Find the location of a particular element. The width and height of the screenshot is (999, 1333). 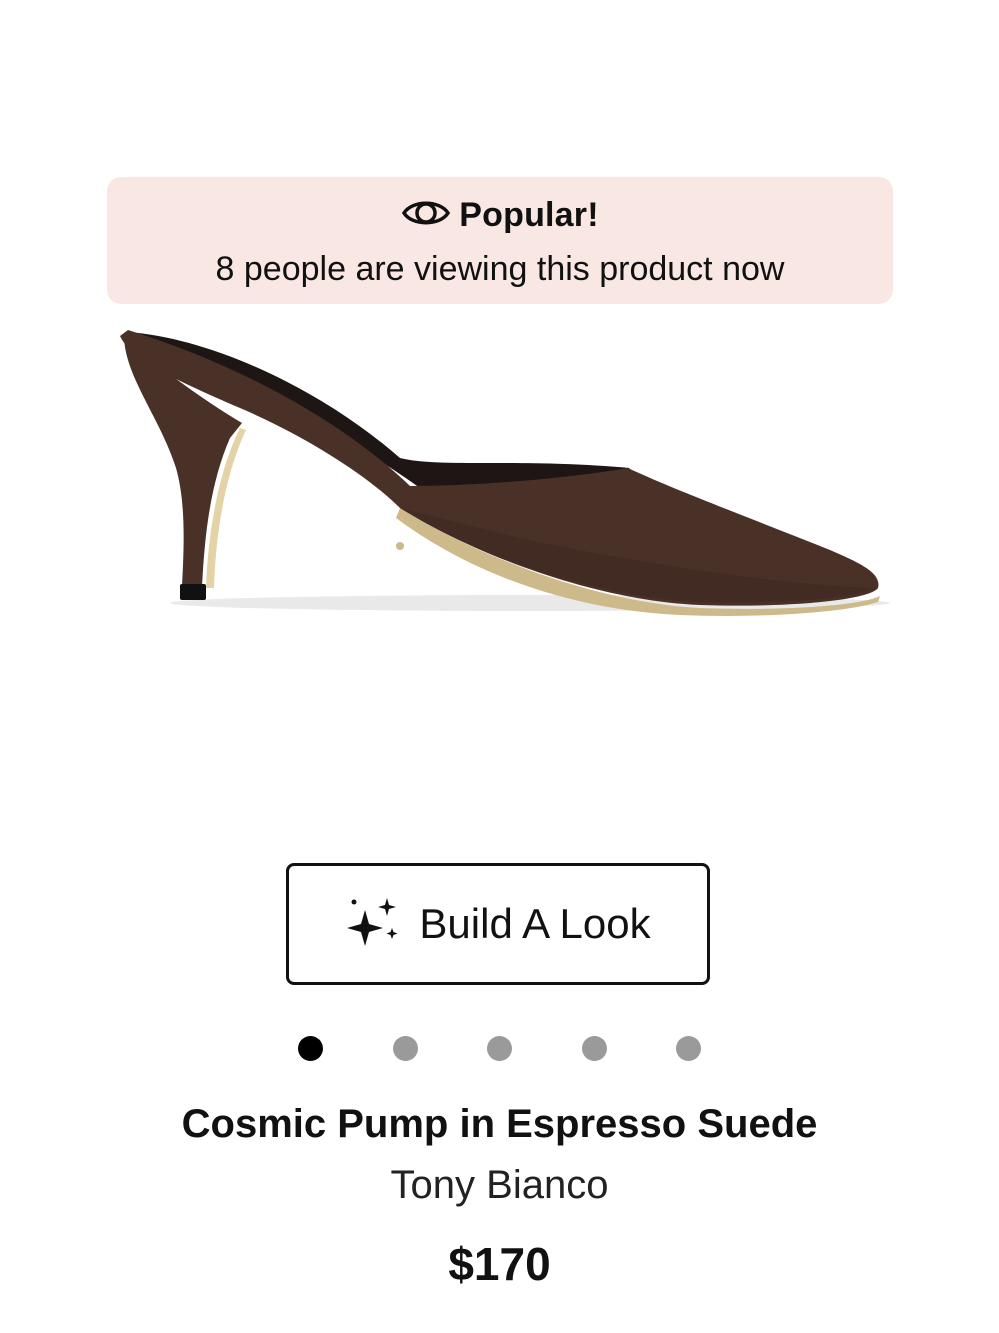

product-price: $170 is located at coordinates (499, 1264).